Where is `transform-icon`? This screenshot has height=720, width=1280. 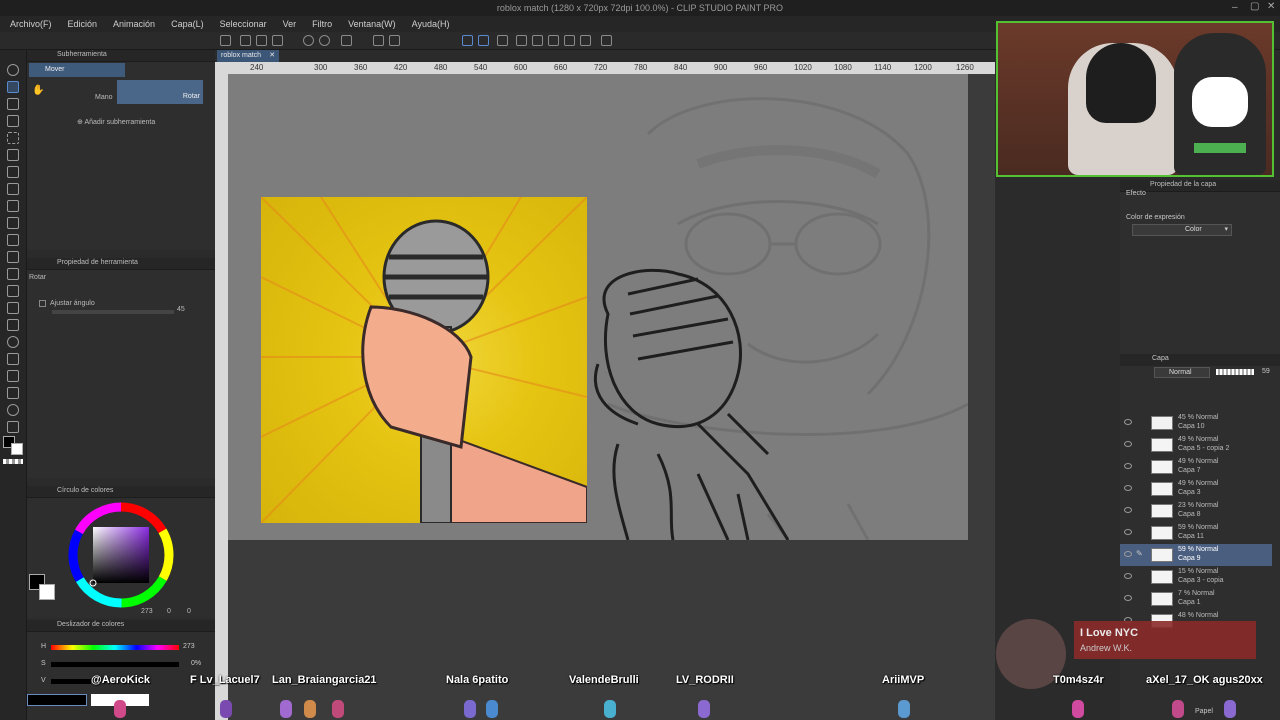
transform-icon is located at coordinates (394, 40).